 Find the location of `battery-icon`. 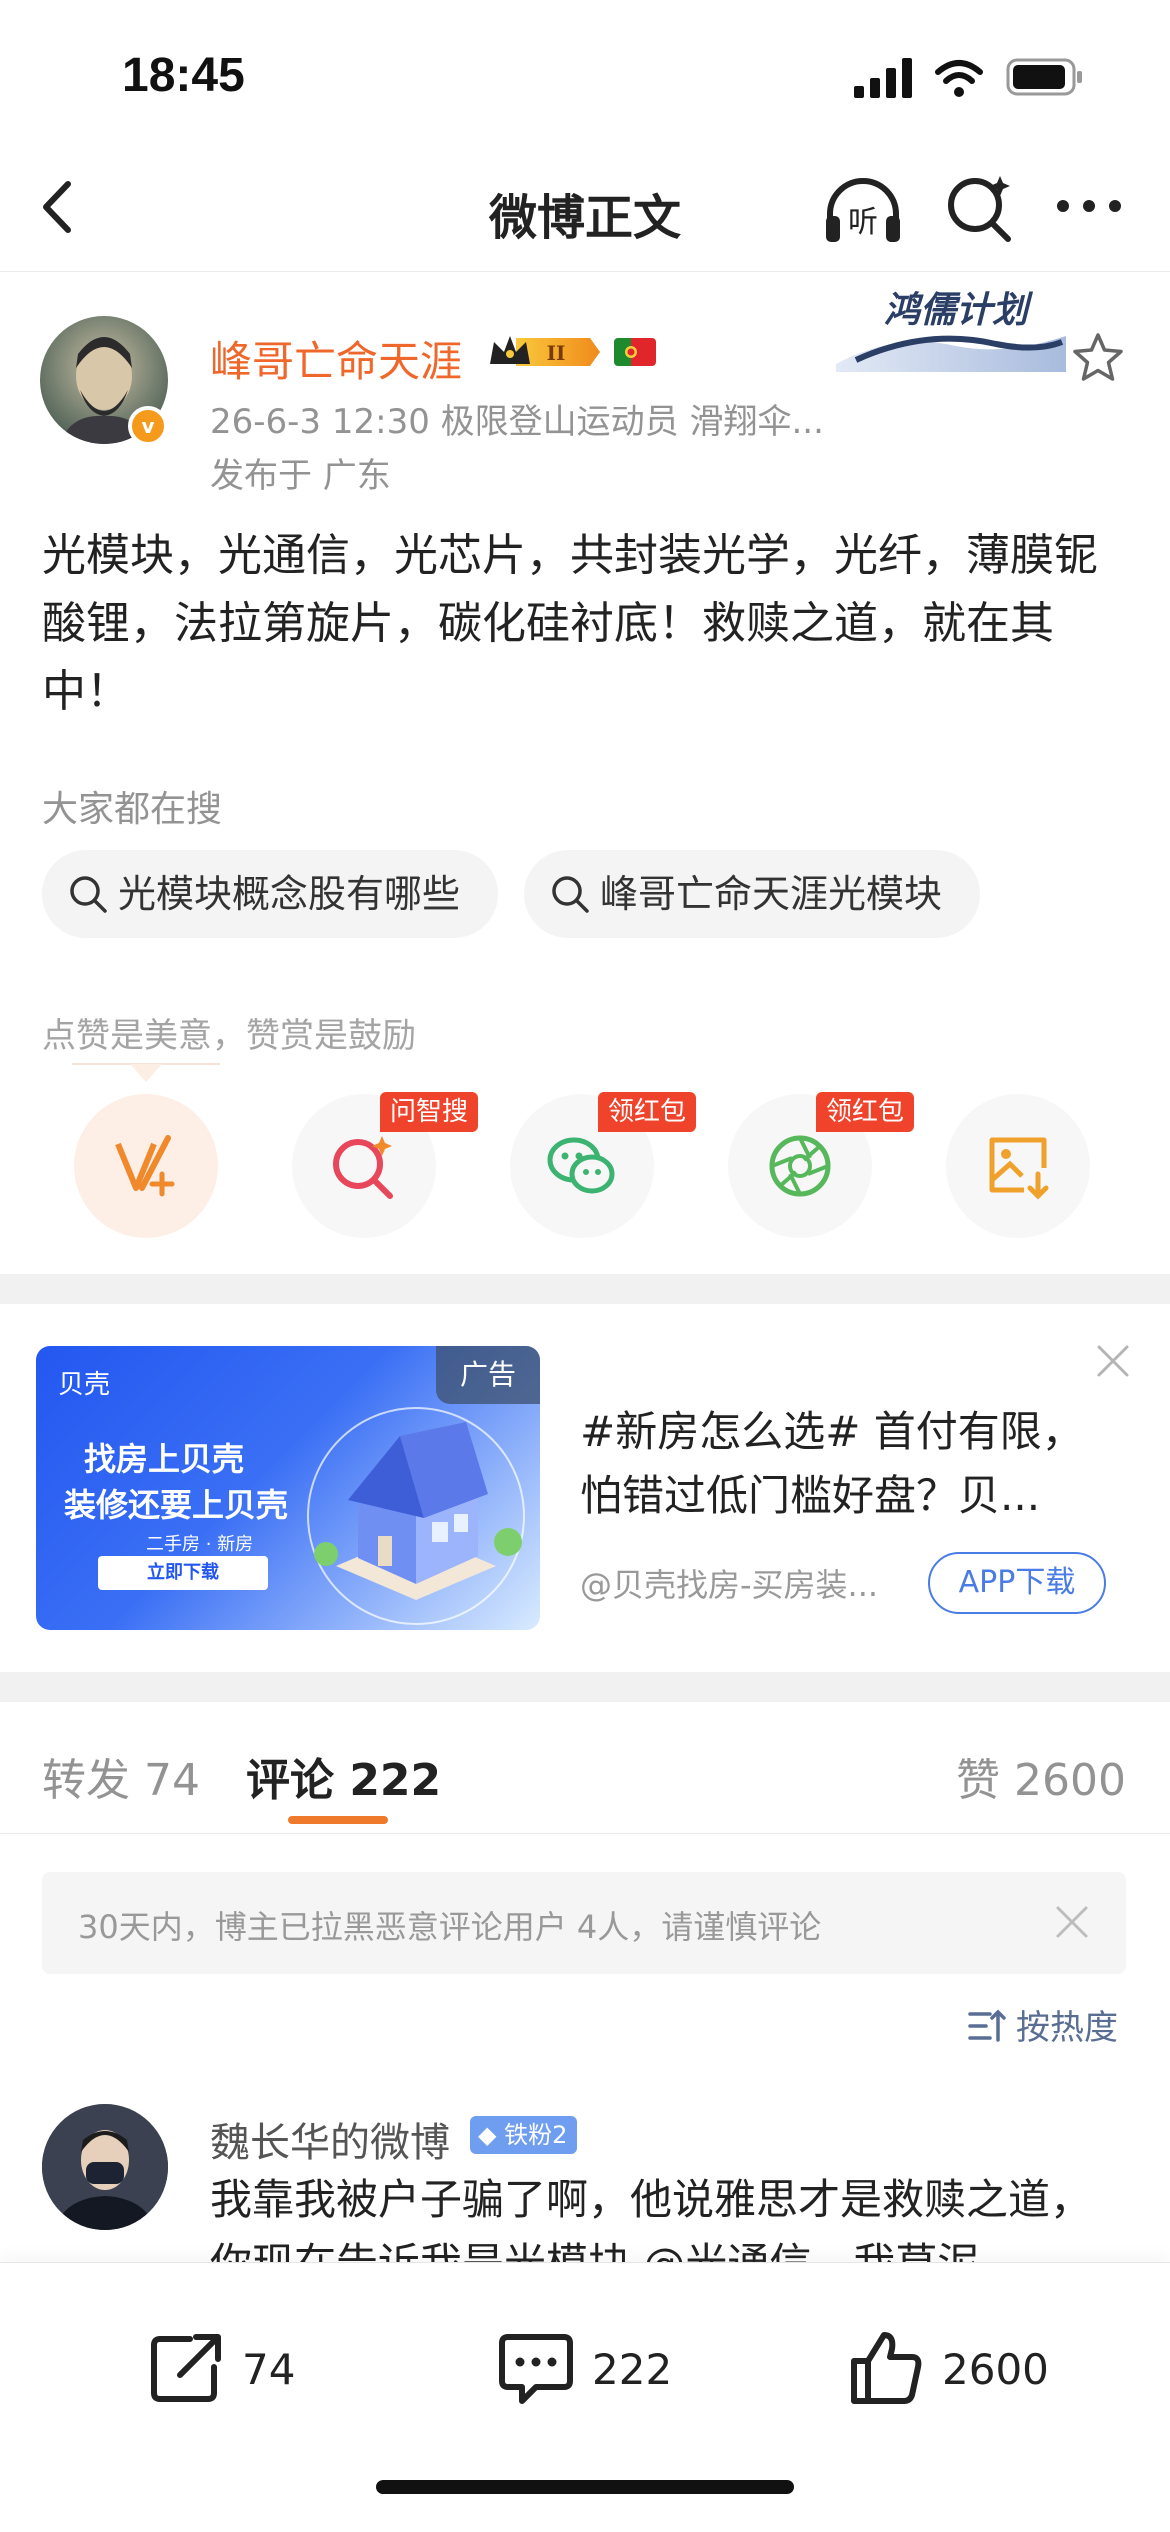

battery-icon is located at coordinates (1044, 77).